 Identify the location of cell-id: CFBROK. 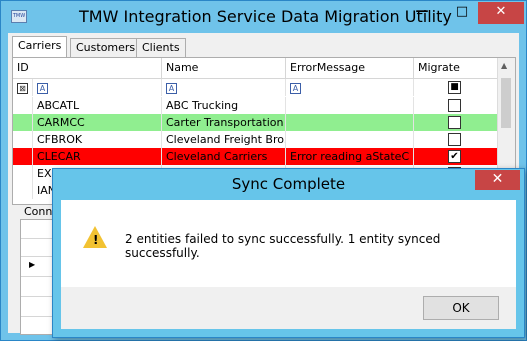
(97, 139).